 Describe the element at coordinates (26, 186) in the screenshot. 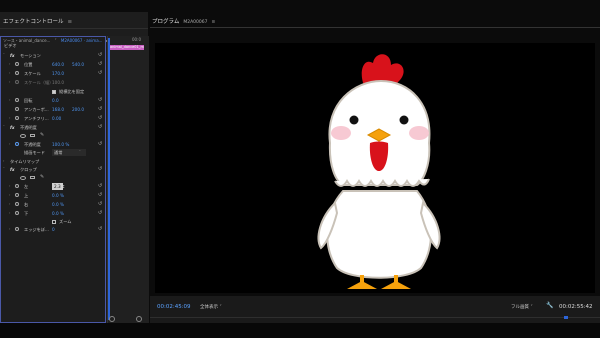

I see `crop-left-label: 左` at that location.